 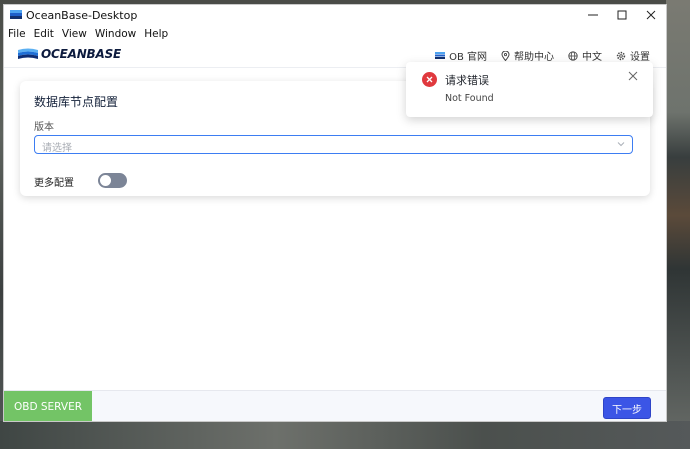 What do you see at coordinates (335, 34) in the screenshot?
I see `menu-bar: File Edit View Window Help` at bounding box center [335, 34].